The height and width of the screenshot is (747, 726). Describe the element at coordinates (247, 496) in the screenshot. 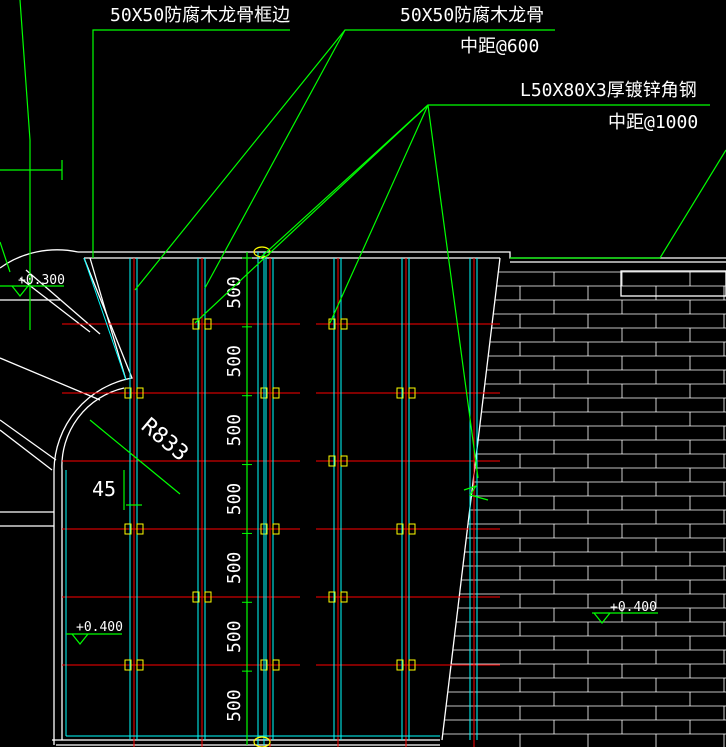

I see `dimension-chain: 500500500500500500500` at that location.